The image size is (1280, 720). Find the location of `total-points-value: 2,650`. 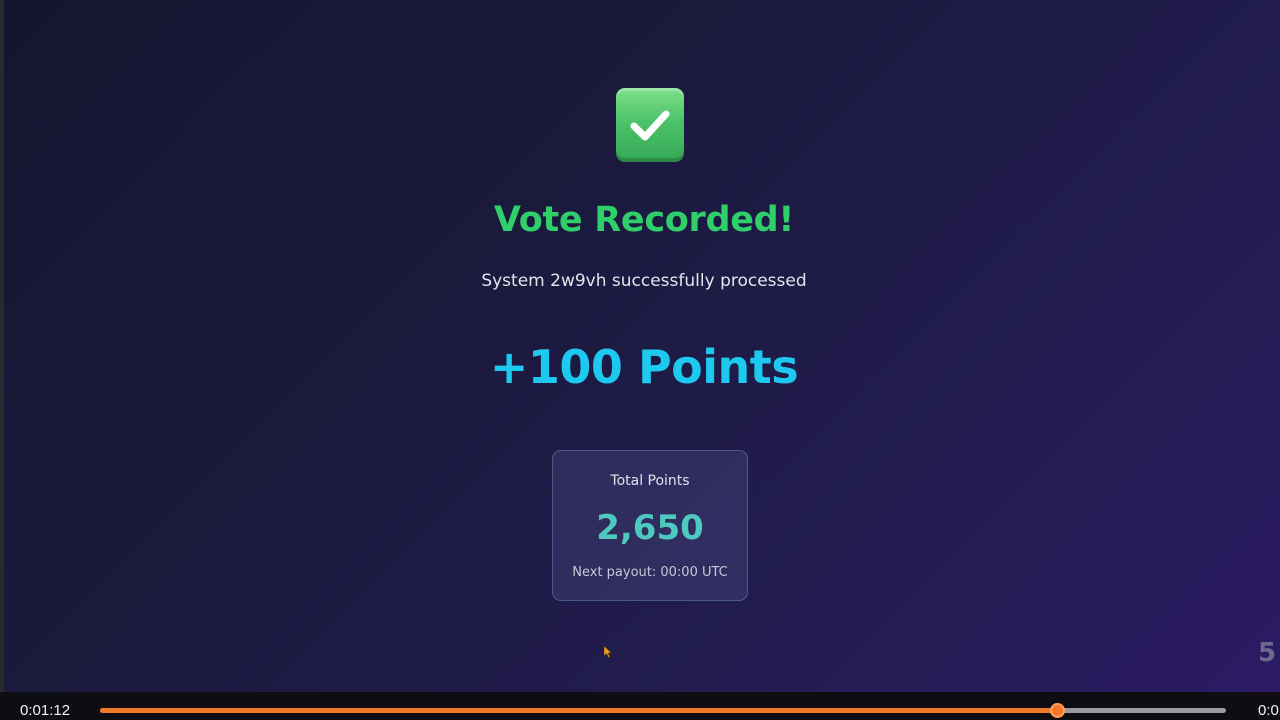

total-points-value: 2,650 is located at coordinates (650, 528).